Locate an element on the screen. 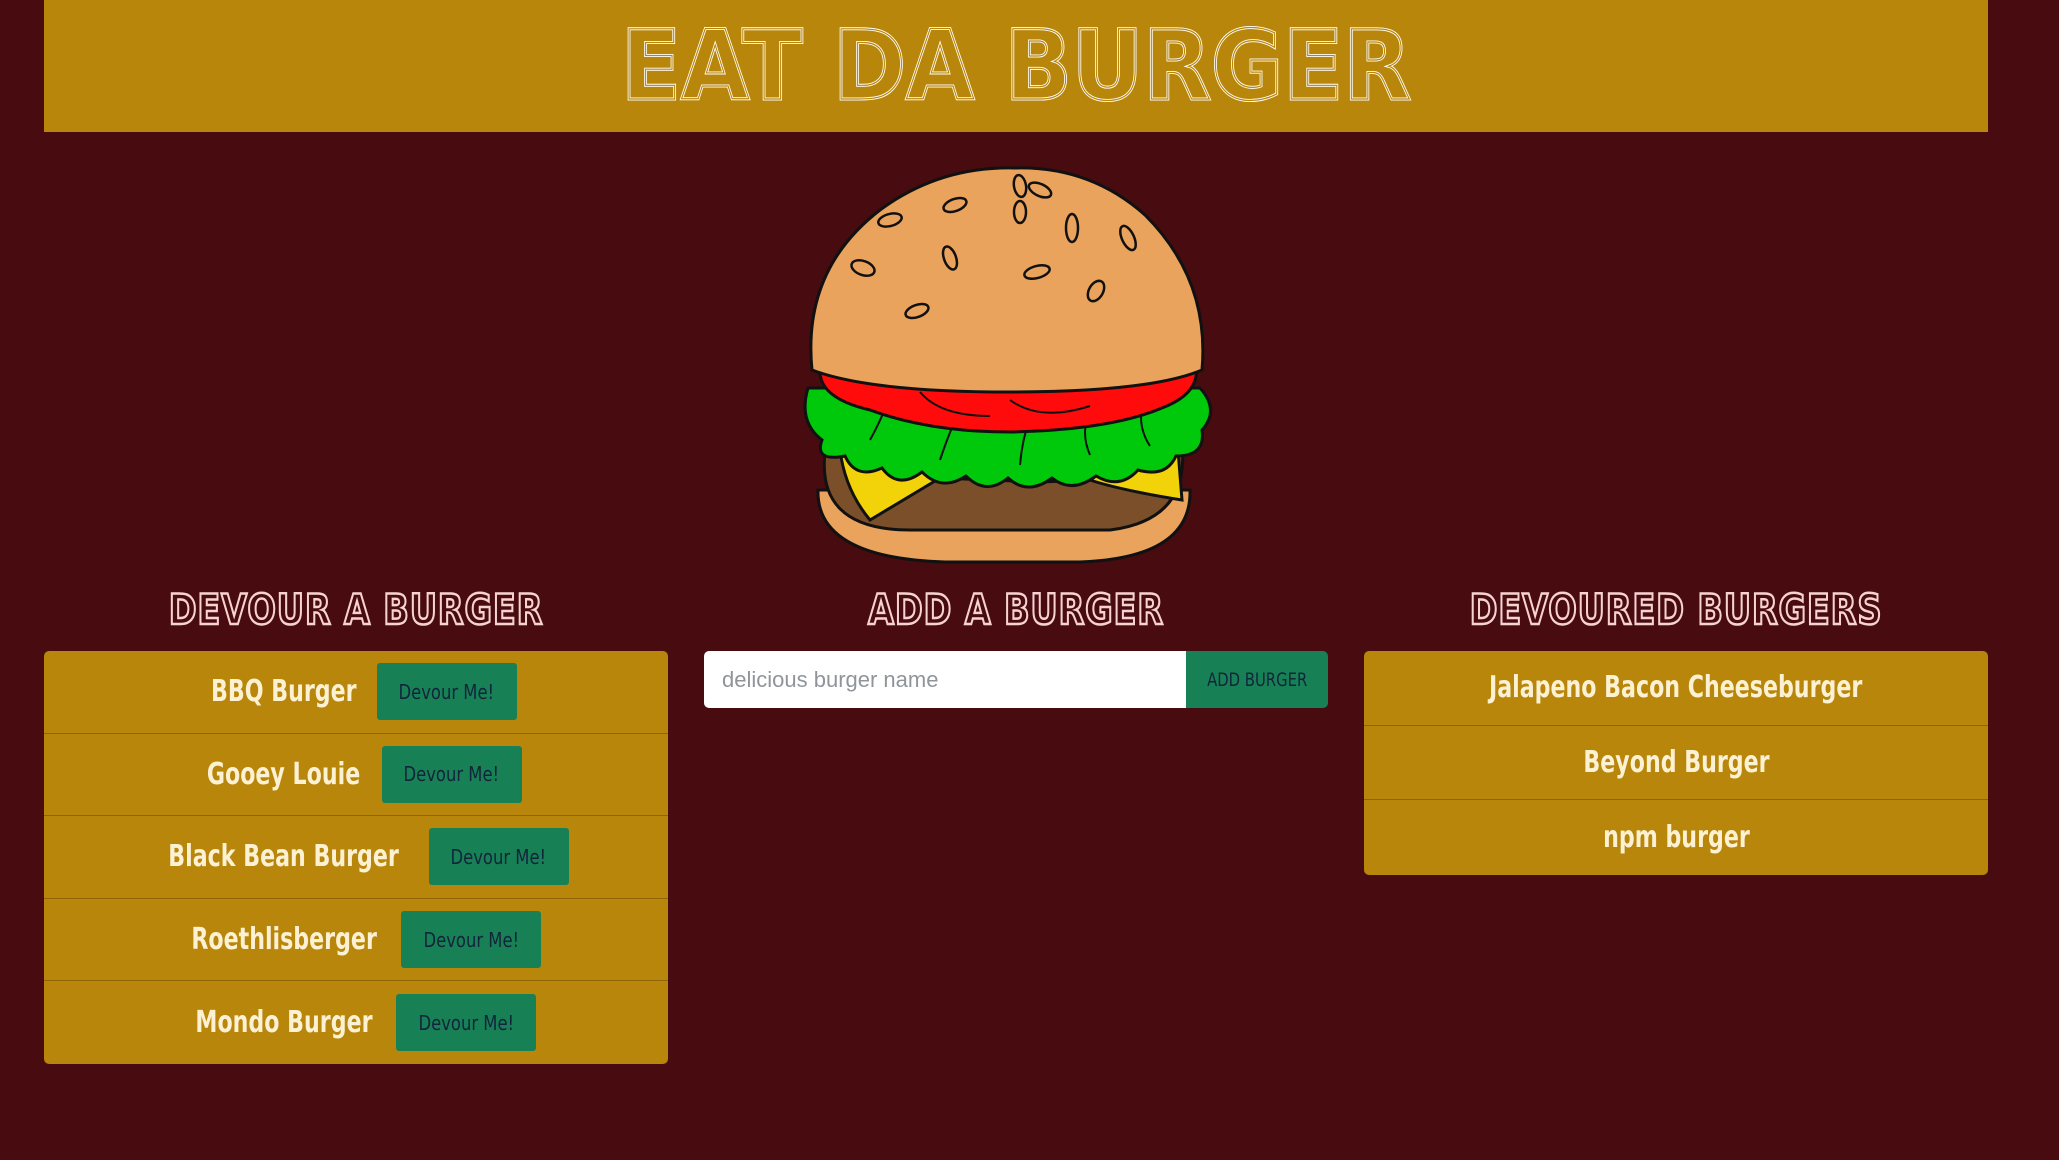 Image resolution: width=2059 pixels, height=1160 pixels. devour-list-item: Roethlisberger Devour Me! is located at coordinates (356, 940).